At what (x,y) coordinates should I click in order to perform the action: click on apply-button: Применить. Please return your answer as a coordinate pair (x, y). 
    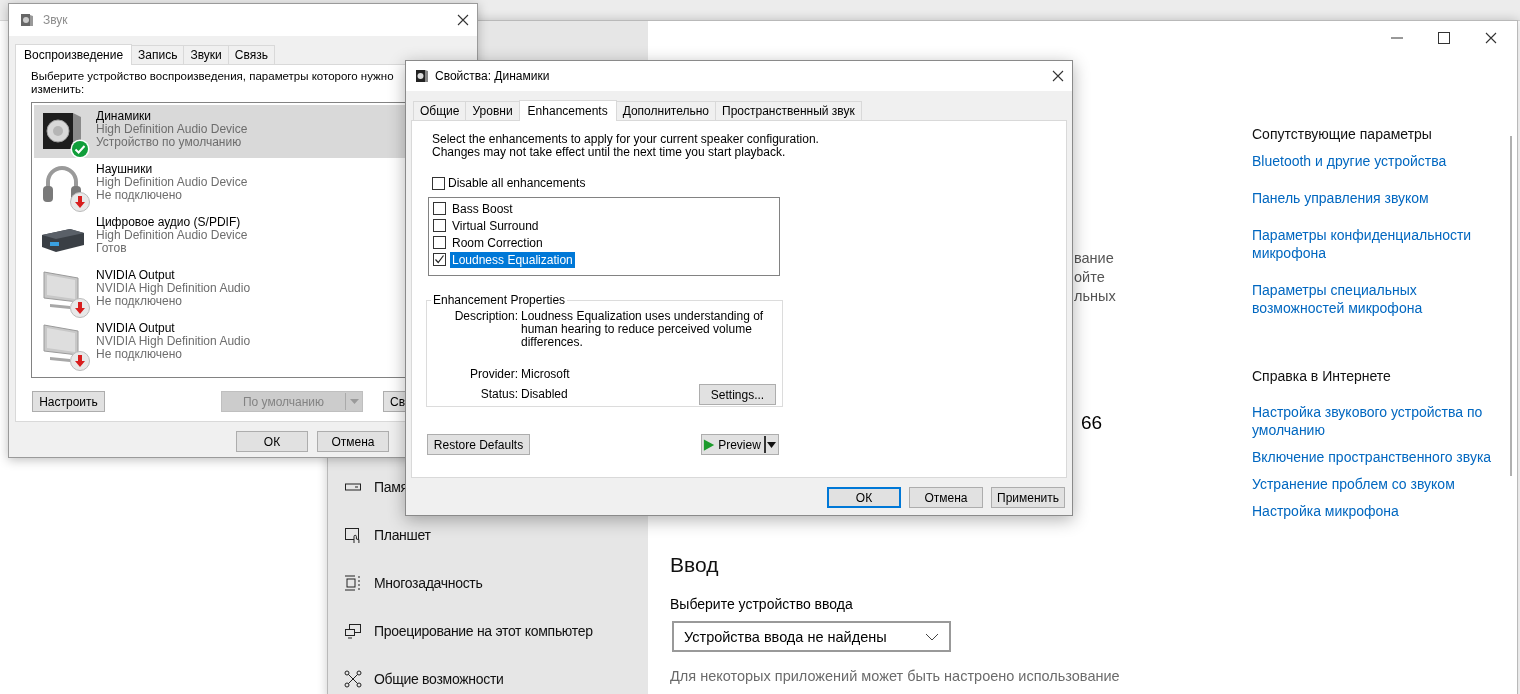
    Looking at the image, I should click on (1028, 497).